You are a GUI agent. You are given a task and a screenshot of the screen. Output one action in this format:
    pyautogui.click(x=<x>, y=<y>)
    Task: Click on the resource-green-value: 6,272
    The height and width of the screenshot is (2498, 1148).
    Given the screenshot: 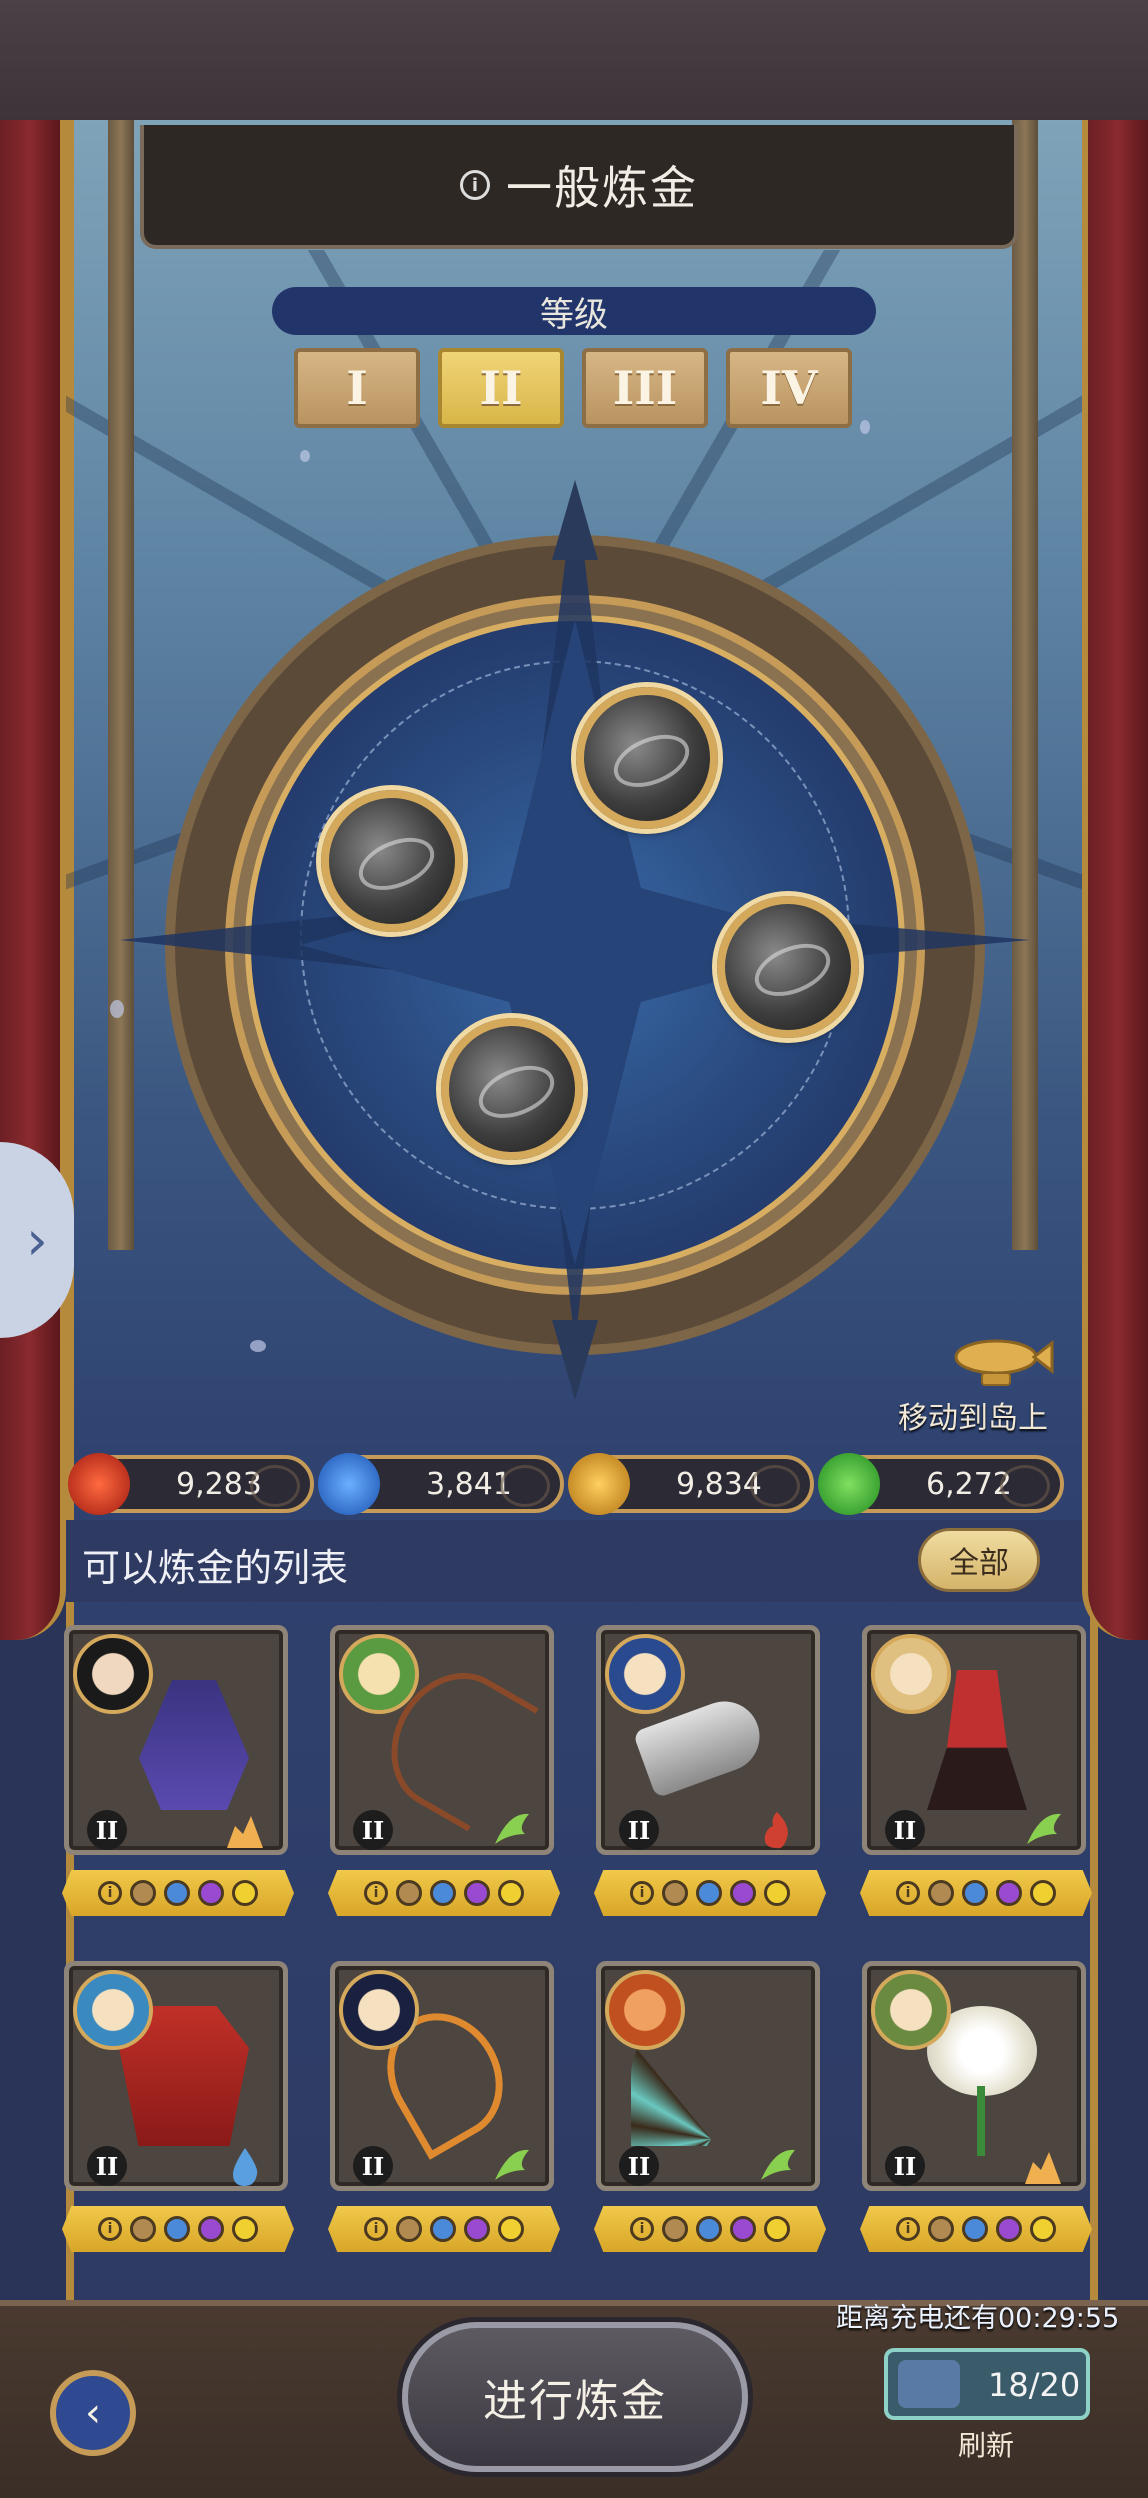 What is the action you would take?
    pyautogui.click(x=969, y=1484)
    